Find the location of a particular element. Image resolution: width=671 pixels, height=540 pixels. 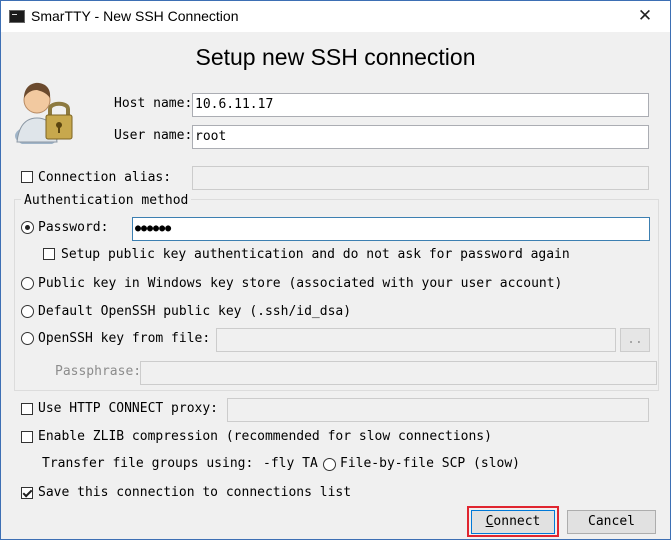

terminal-app-icon is located at coordinates (17, 16).